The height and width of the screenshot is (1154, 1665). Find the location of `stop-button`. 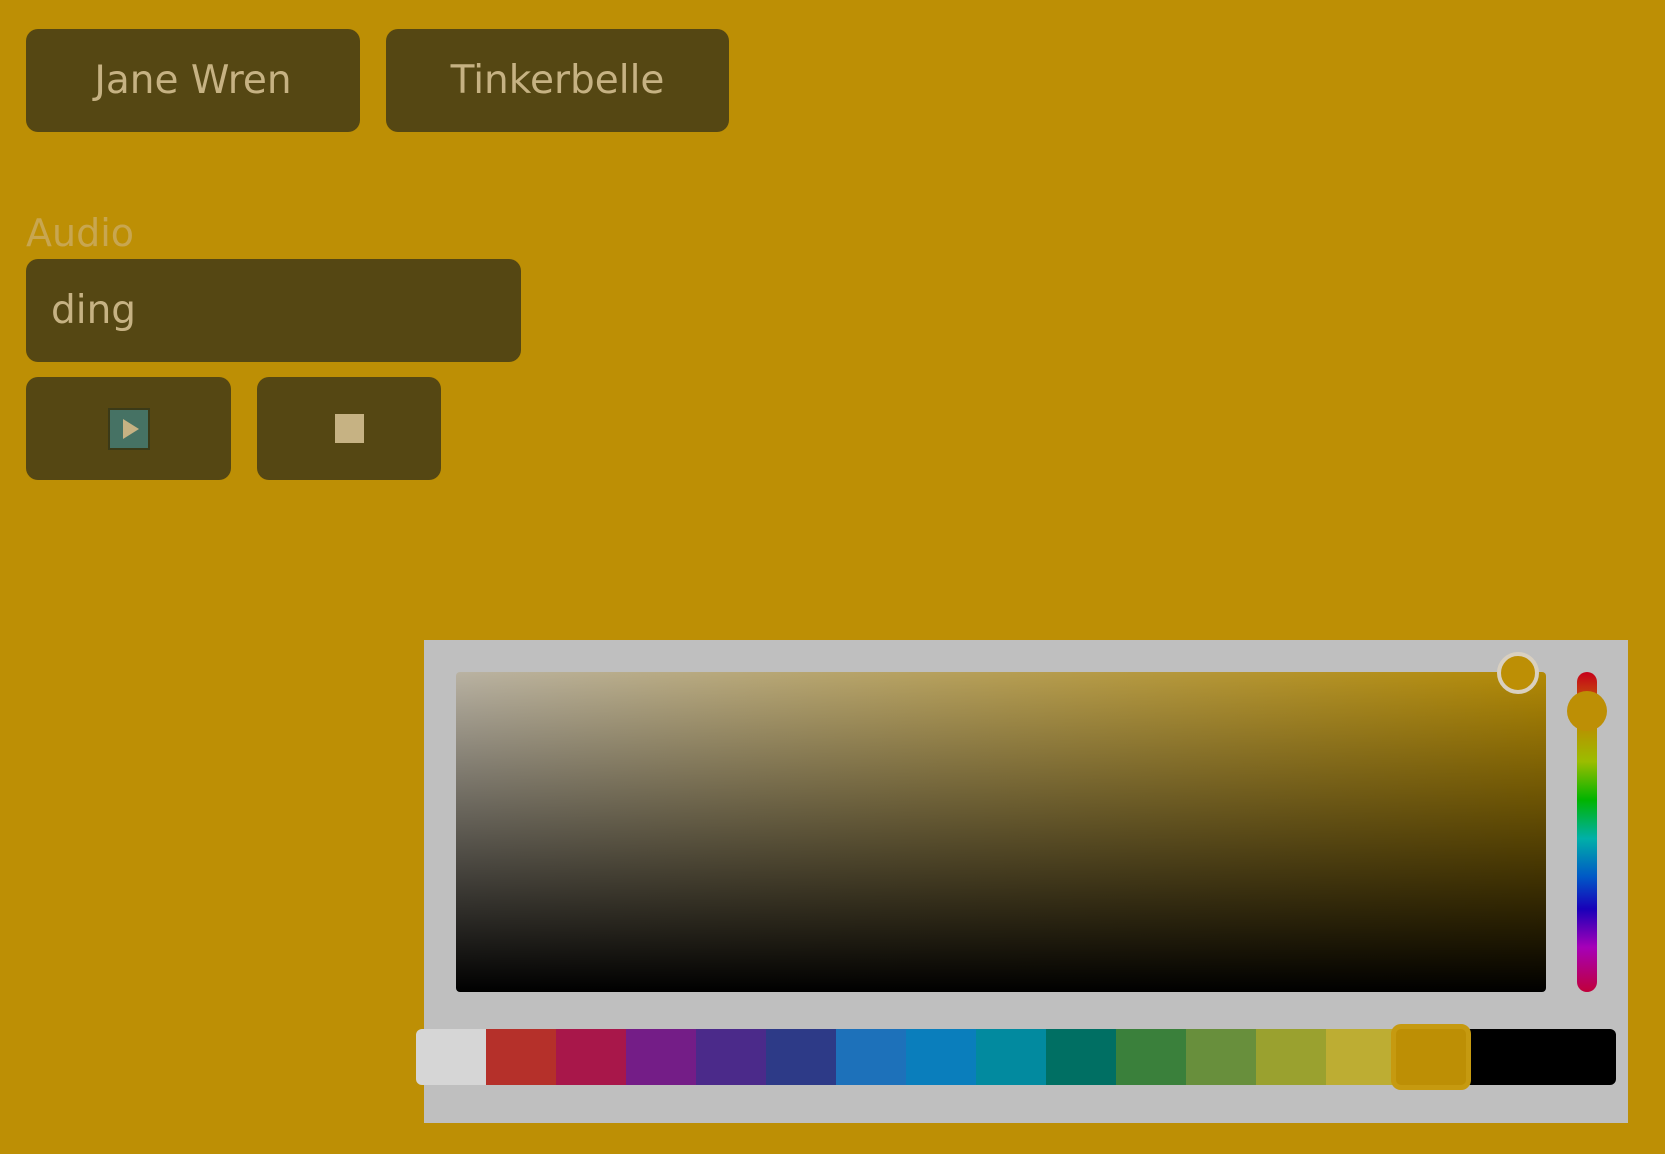

stop-button is located at coordinates (349, 428).